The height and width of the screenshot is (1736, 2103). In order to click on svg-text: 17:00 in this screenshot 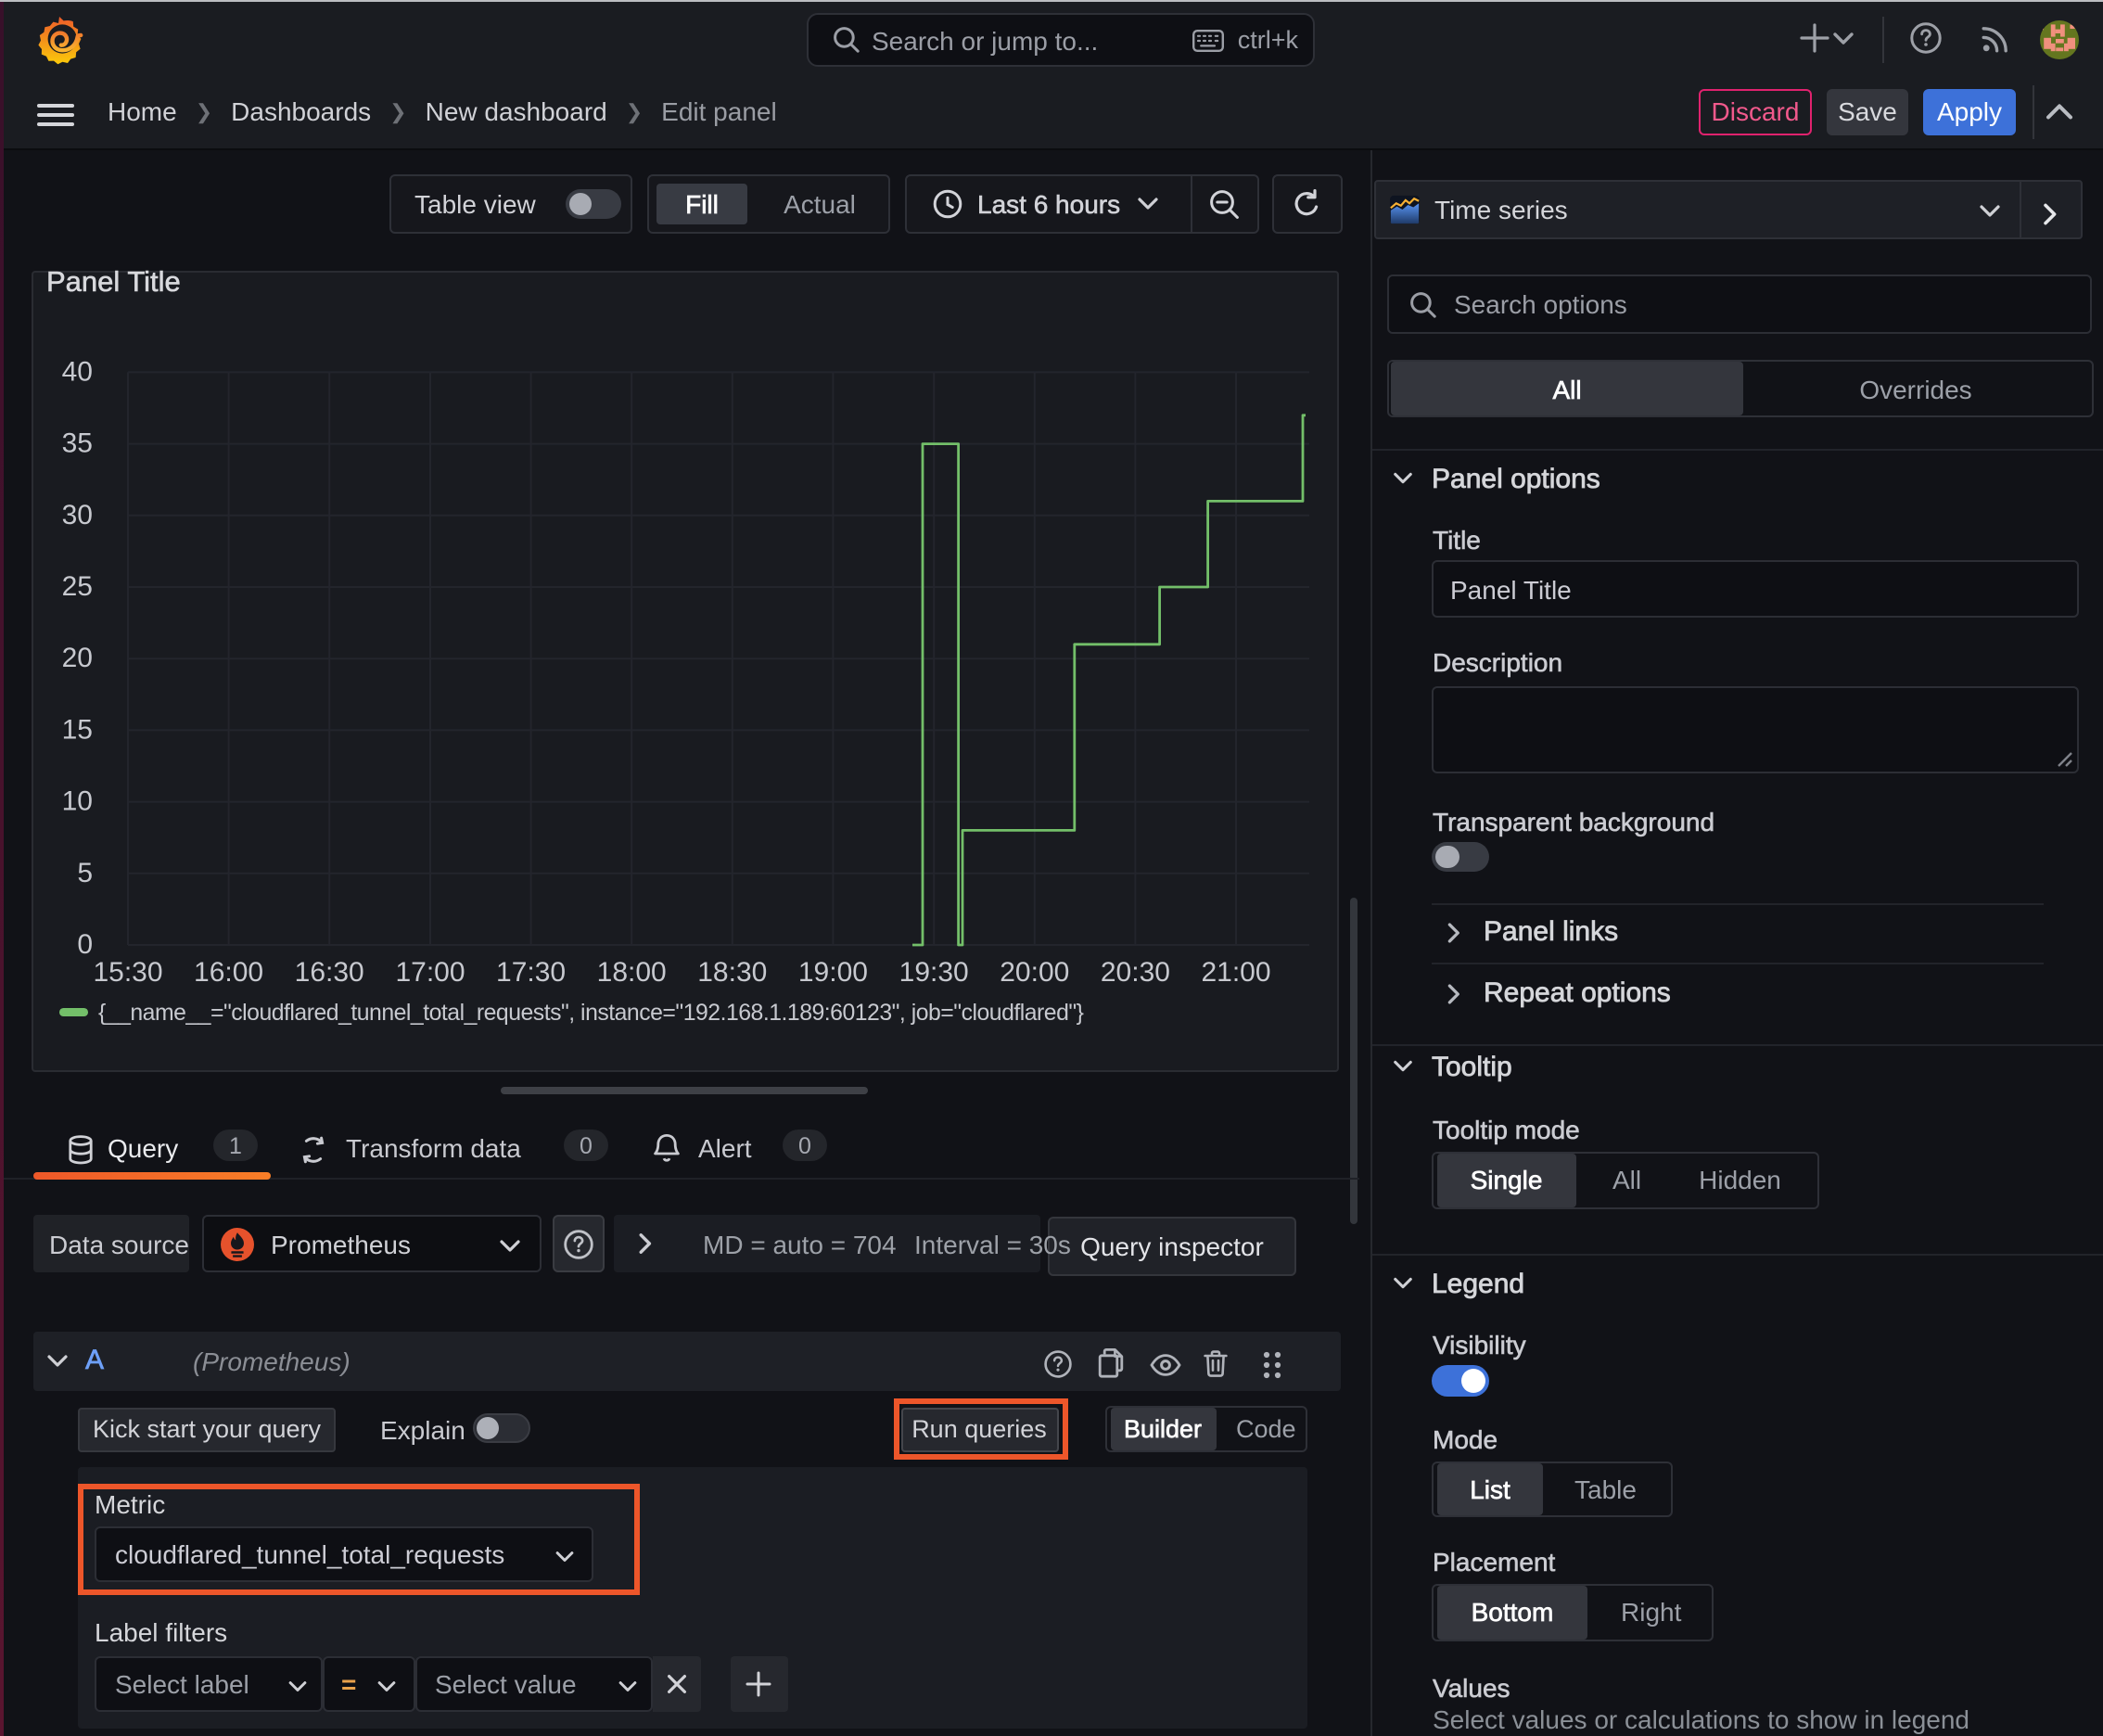, I will do `click(430, 972)`.